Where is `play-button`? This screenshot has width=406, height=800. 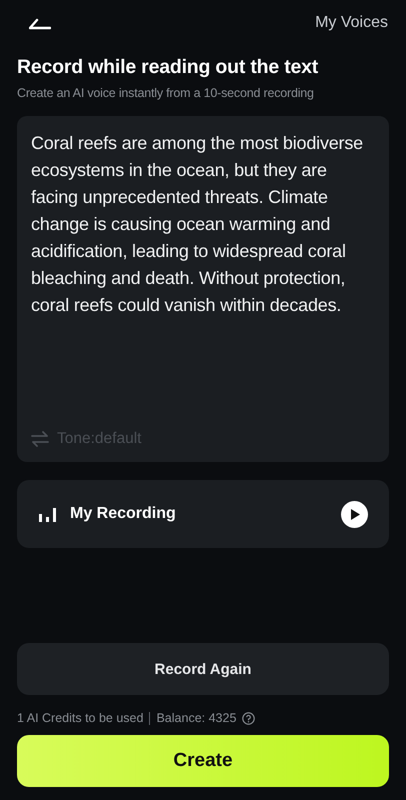
play-button is located at coordinates (354, 514).